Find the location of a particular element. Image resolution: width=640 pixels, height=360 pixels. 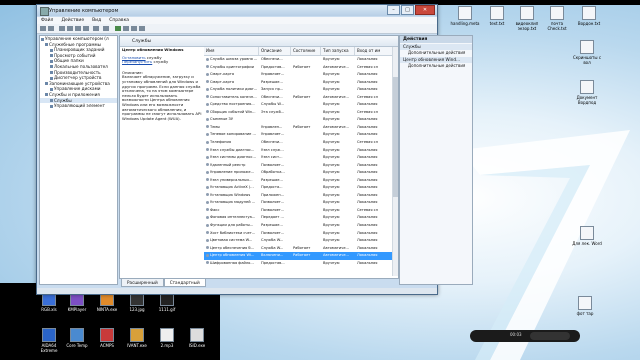

show-tree-icon is located at coordinates (70, 28).